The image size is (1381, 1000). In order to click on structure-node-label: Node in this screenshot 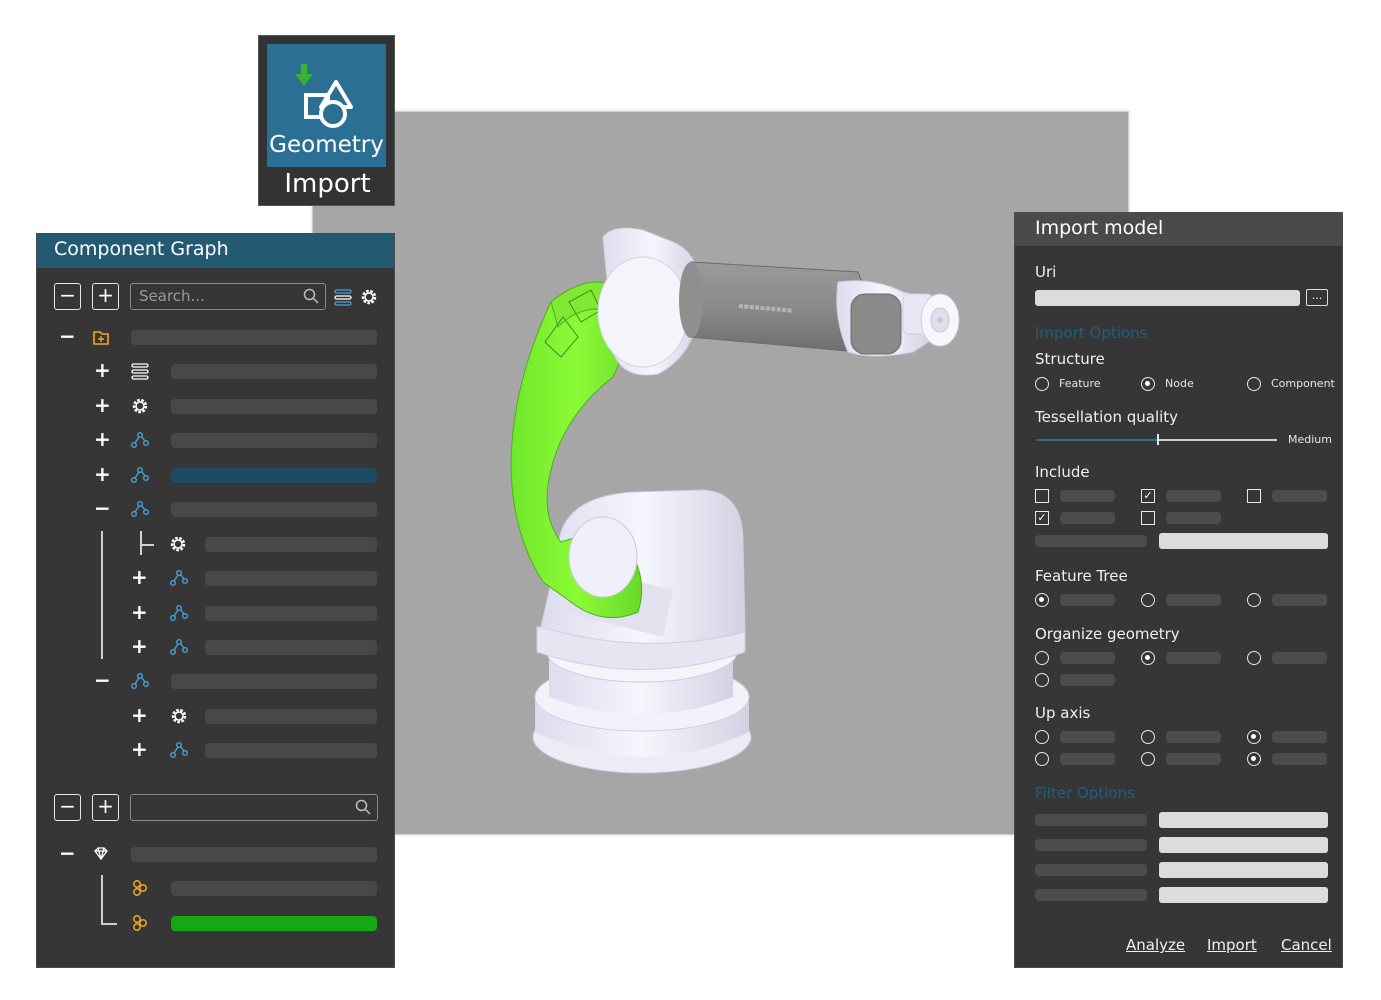, I will do `click(1179, 383)`.